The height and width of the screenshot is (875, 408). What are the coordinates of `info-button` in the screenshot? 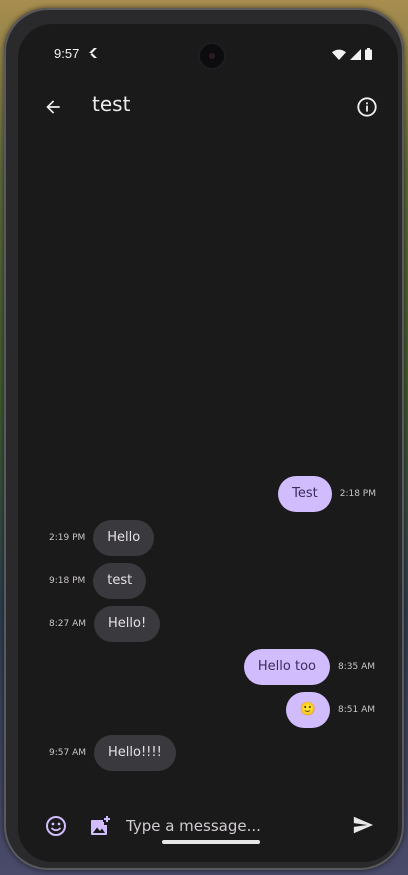 It's located at (367, 107).